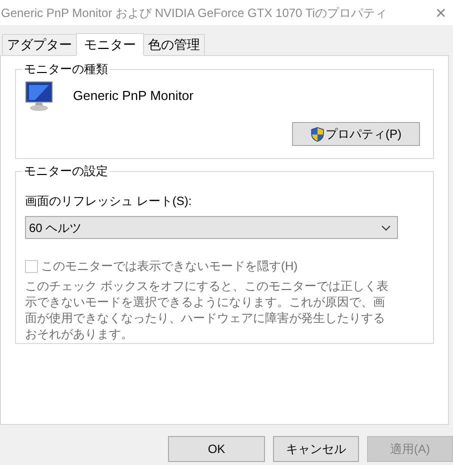 The width and height of the screenshot is (453, 465). Describe the element at coordinates (133, 96) in the screenshot. I see `monitor-name: Generic PnP Monitor` at that location.